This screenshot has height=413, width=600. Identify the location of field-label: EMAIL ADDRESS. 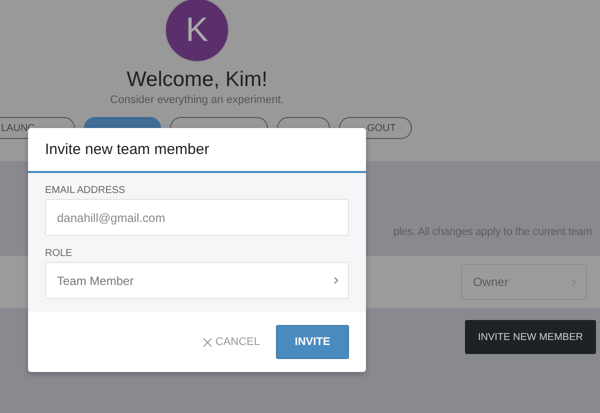
(85, 191).